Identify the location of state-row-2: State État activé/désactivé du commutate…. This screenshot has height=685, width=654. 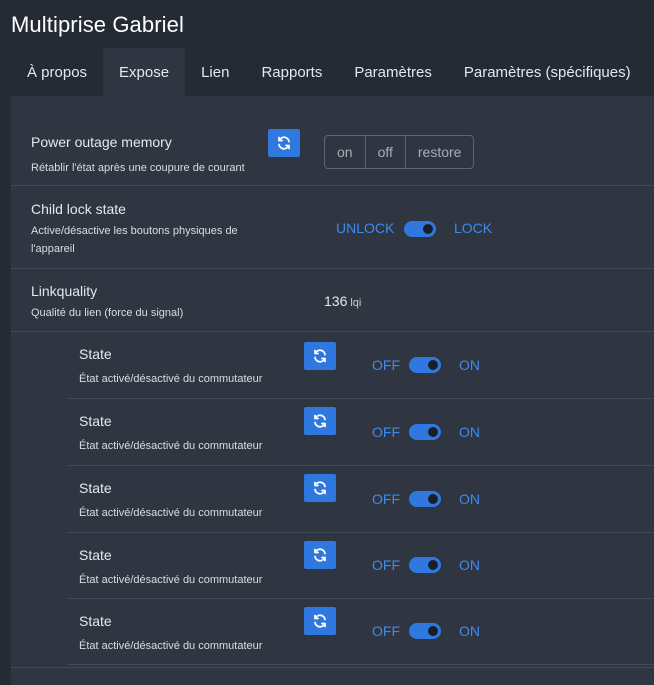
(360, 432).